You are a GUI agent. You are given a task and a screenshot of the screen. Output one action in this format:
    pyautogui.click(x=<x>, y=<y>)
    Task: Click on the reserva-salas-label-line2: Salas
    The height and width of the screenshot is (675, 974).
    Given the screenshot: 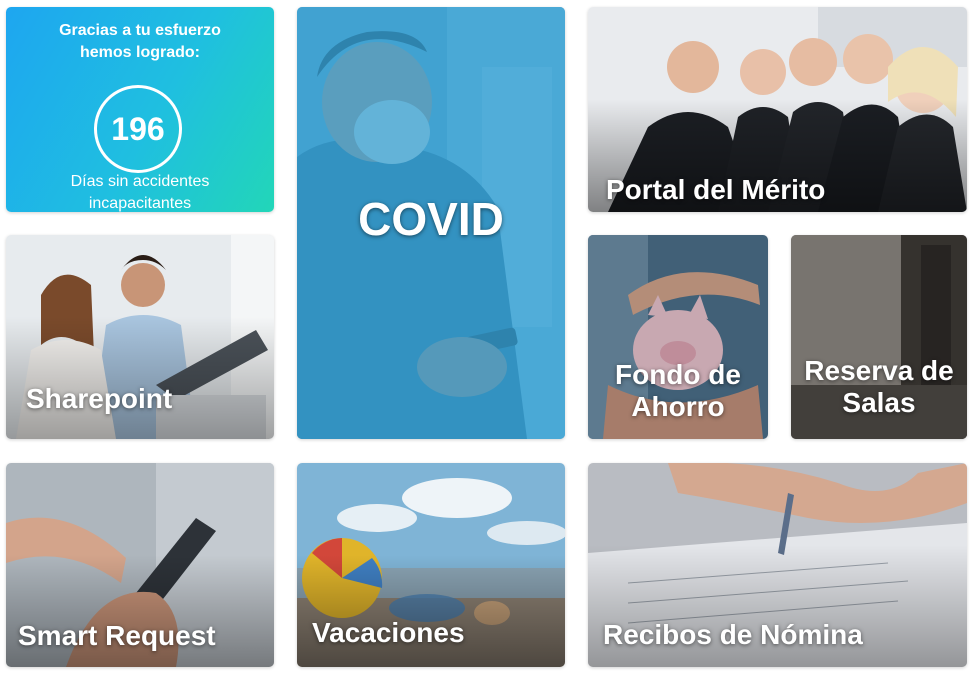 What is the action you would take?
    pyautogui.click(x=879, y=403)
    